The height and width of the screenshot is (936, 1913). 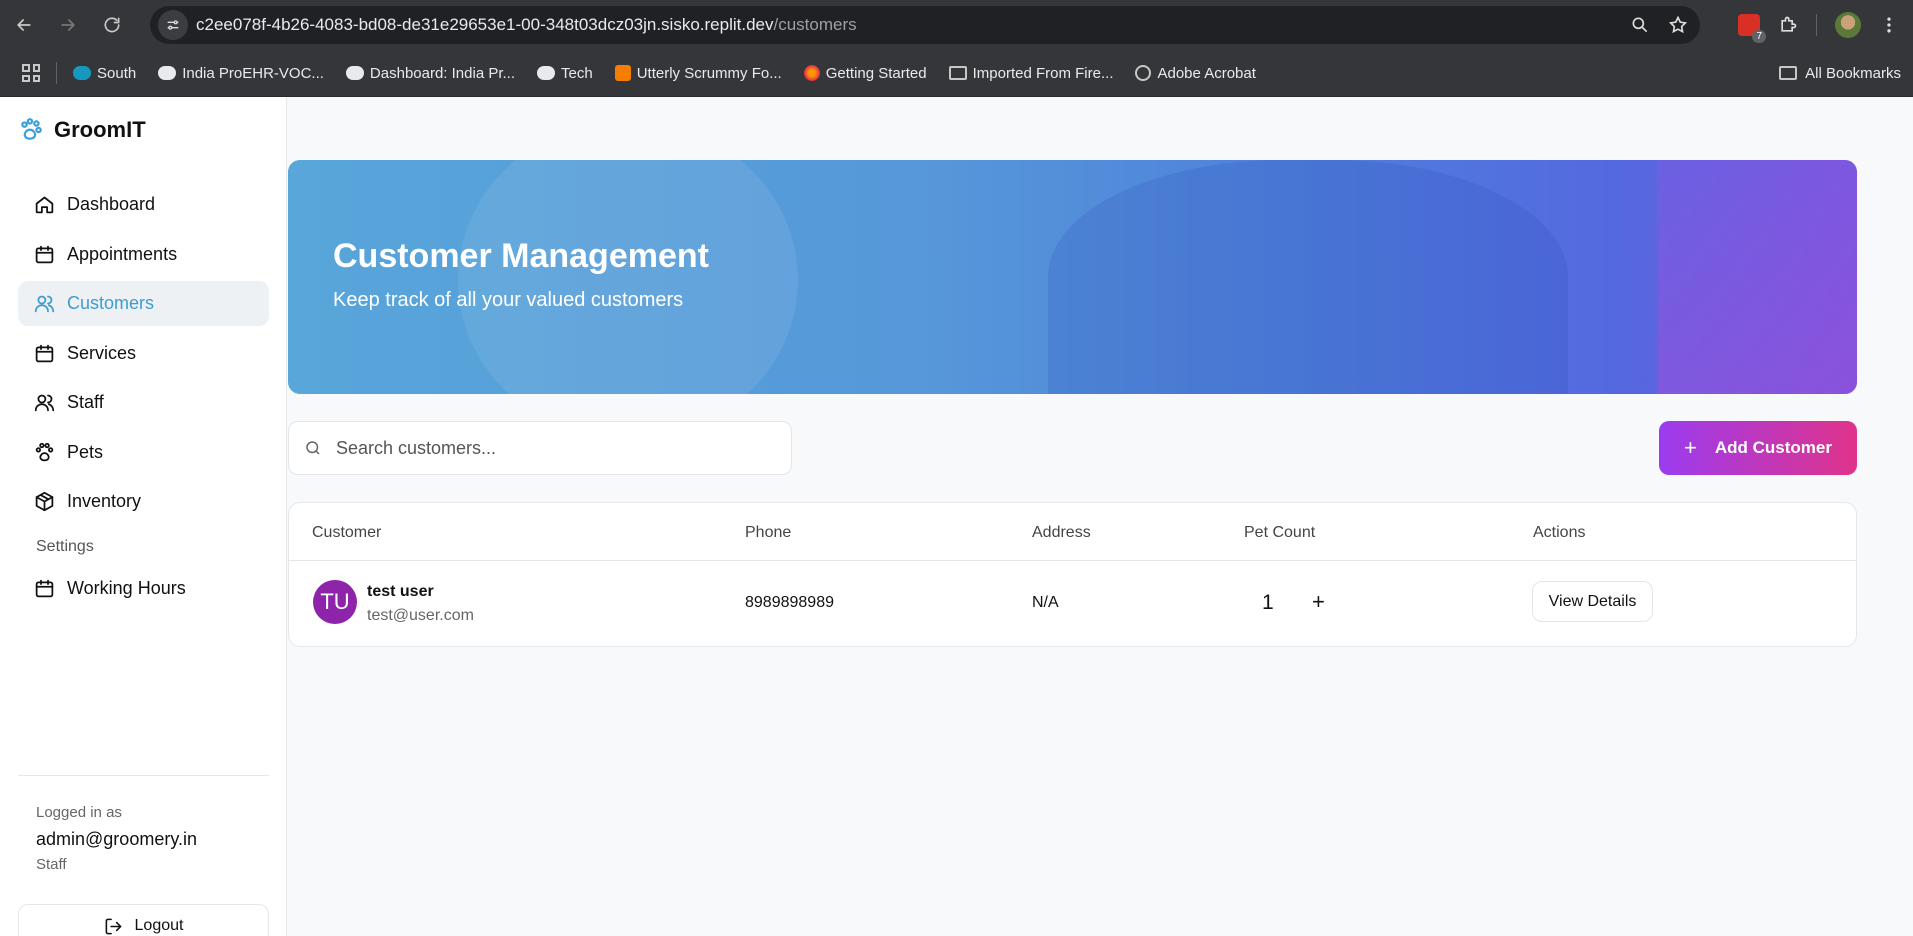 I want to click on search-field, so click(x=540, y=448).